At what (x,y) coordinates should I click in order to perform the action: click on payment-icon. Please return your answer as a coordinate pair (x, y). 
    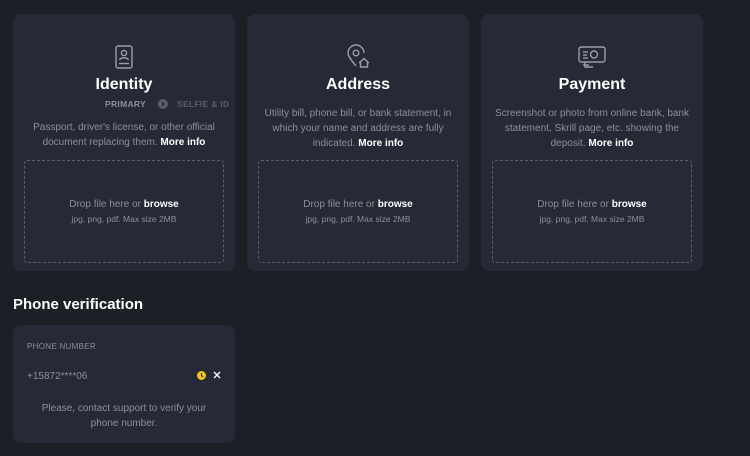
    Looking at the image, I should click on (592, 57).